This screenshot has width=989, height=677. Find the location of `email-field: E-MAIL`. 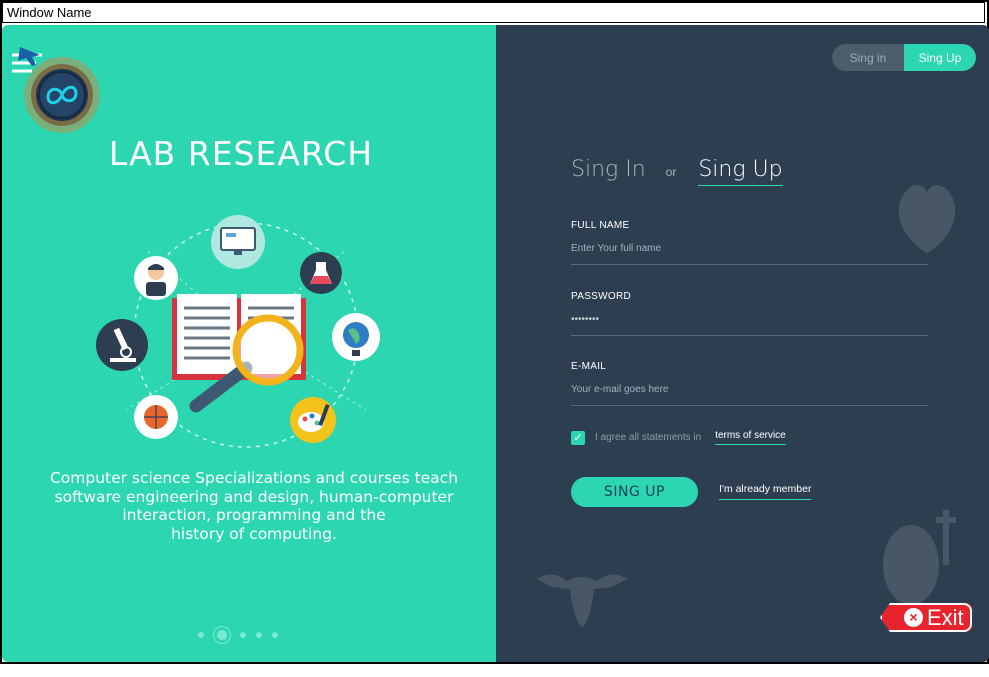

email-field: E-MAIL is located at coordinates (749, 383).